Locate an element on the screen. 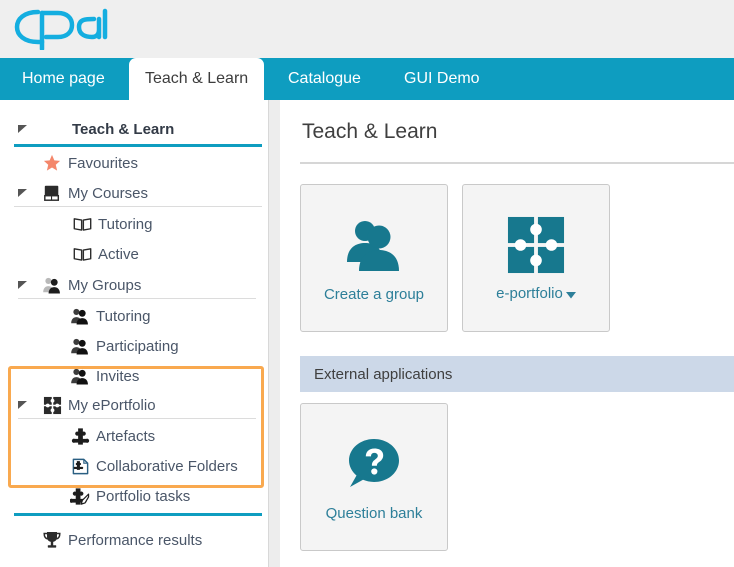  sidebar-item-teach-learn: Teach & Learn is located at coordinates (134, 129).